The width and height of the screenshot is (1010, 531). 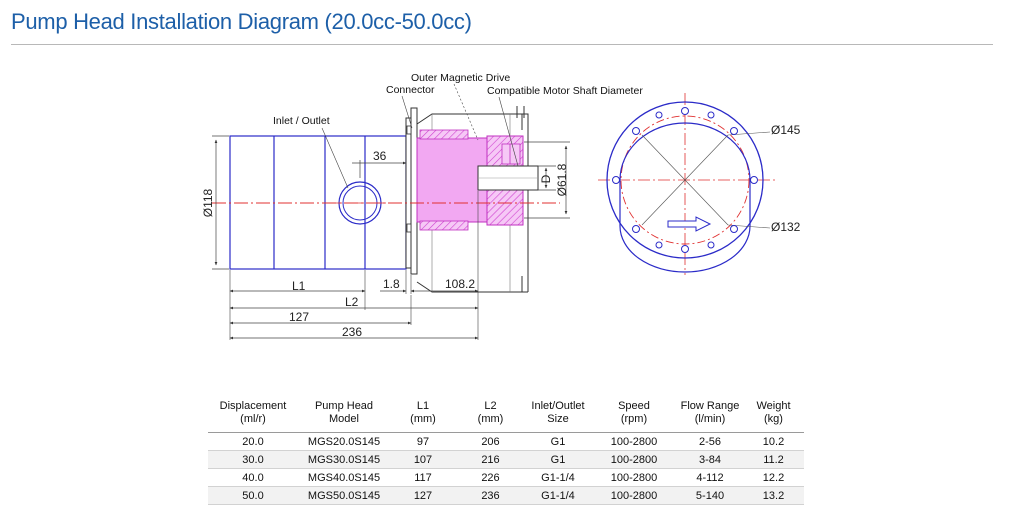 What do you see at coordinates (344, 477) in the screenshot?
I see `cell-model: MGS40.0S145` at bounding box center [344, 477].